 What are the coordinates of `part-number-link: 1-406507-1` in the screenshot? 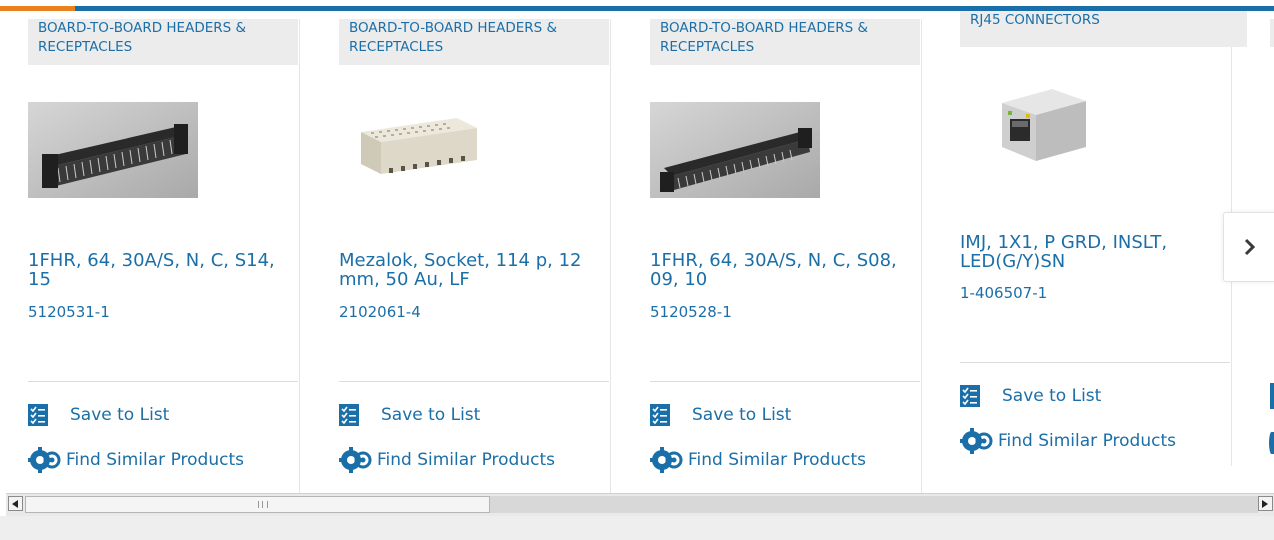 It's located at (1003, 293).